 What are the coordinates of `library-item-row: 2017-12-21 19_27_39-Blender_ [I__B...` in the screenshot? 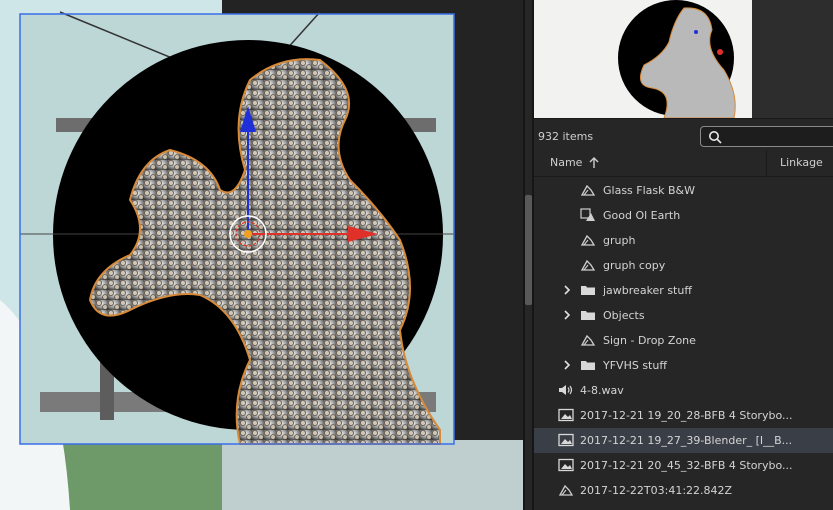 It's located at (683, 440).